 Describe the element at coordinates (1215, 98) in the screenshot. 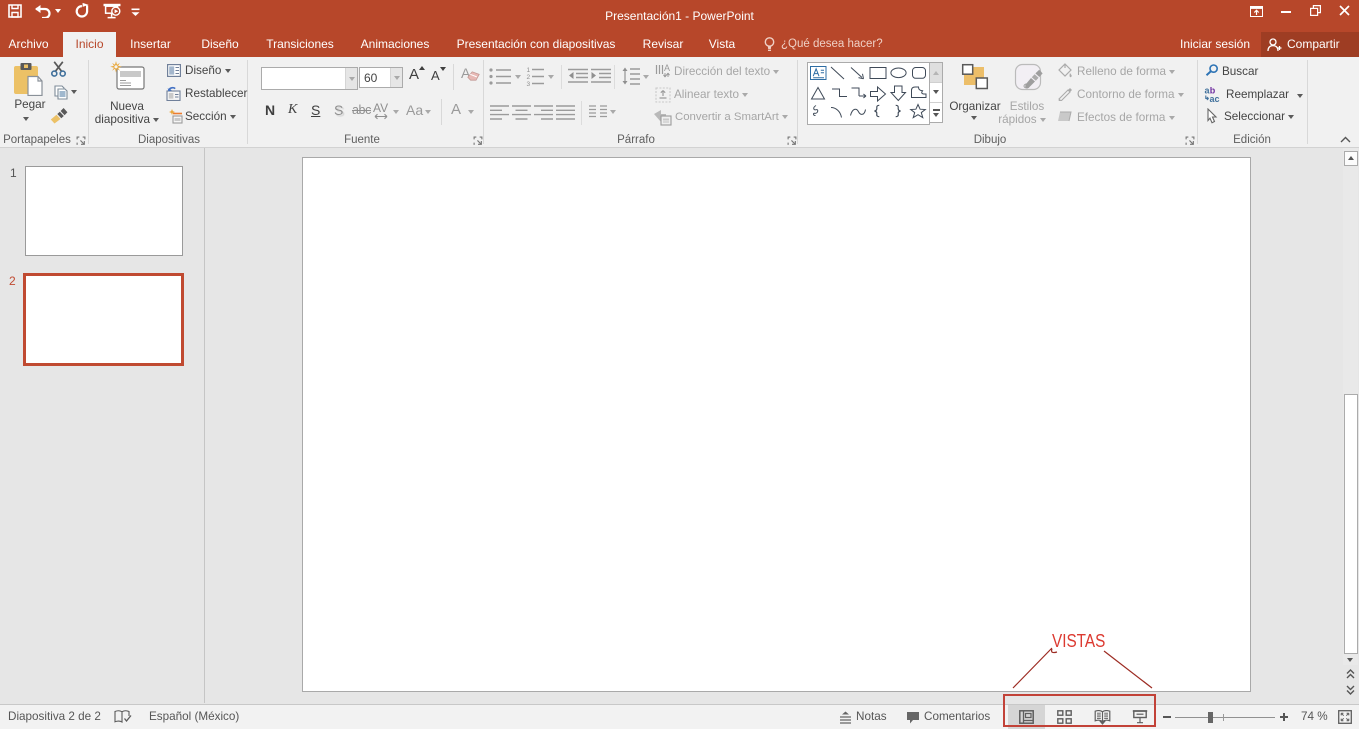

I see `svg-text: ac` at that location.